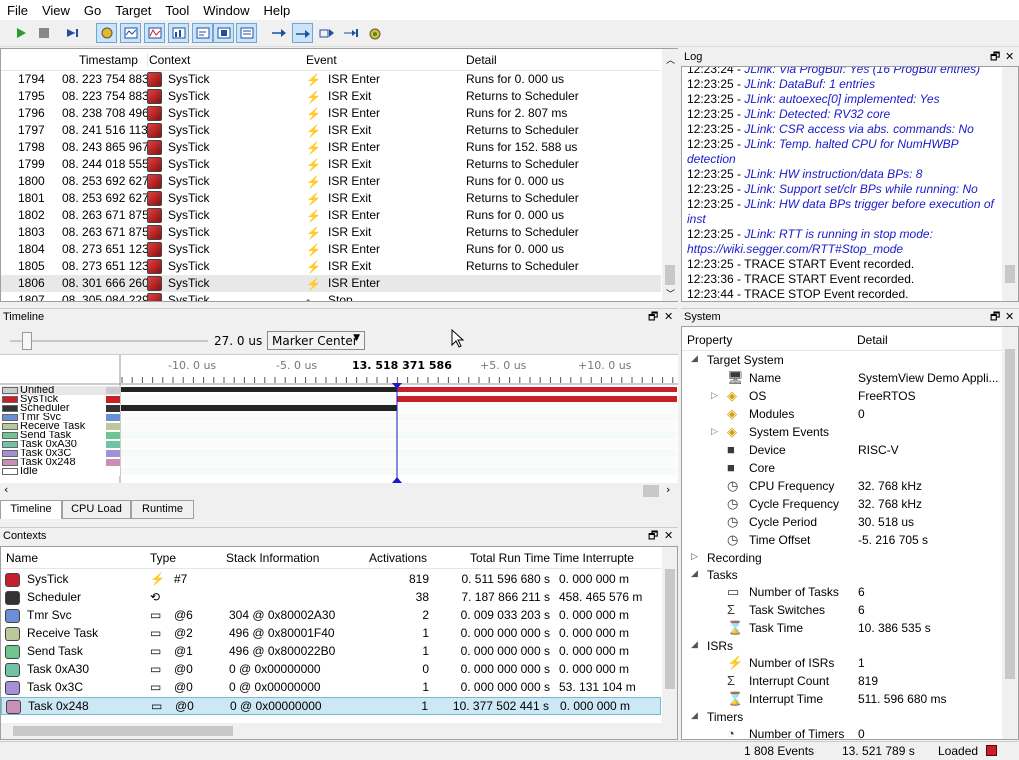 This screenshot has width=1019, height=760. Describe the element at coordinates (670, 175) in the screenshot. I see `events-vscroll: ︿ ﹀` at that location.